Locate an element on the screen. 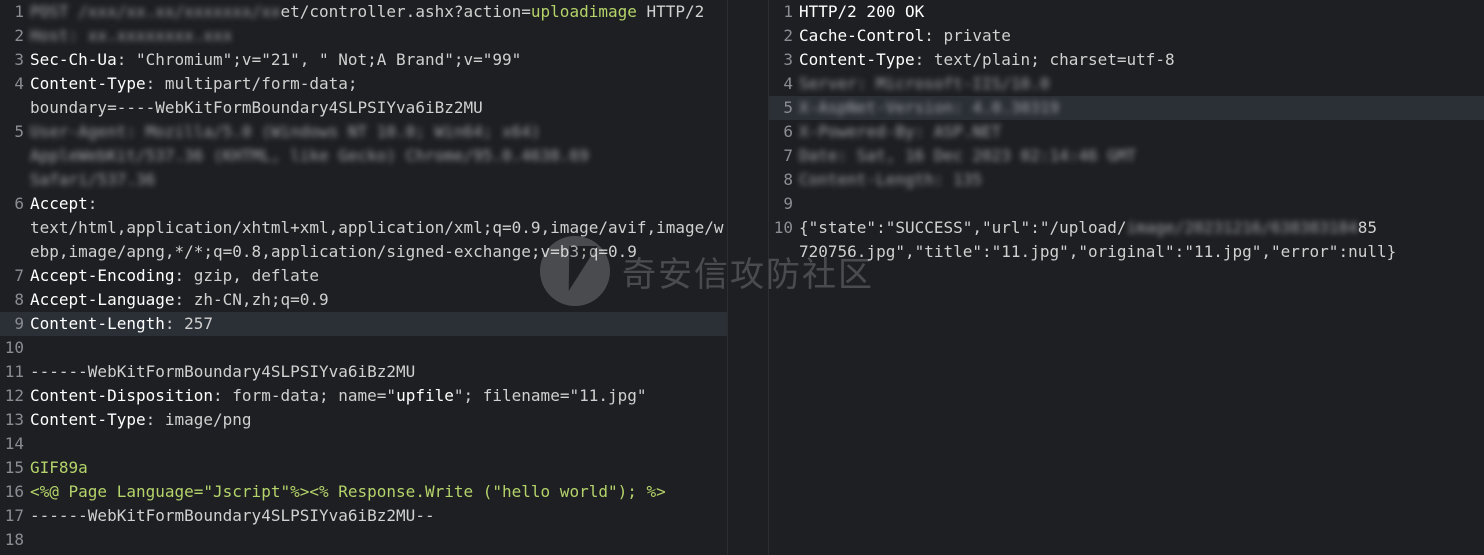  code-token: : gzip, deflate is located at coordinates (247, 275).